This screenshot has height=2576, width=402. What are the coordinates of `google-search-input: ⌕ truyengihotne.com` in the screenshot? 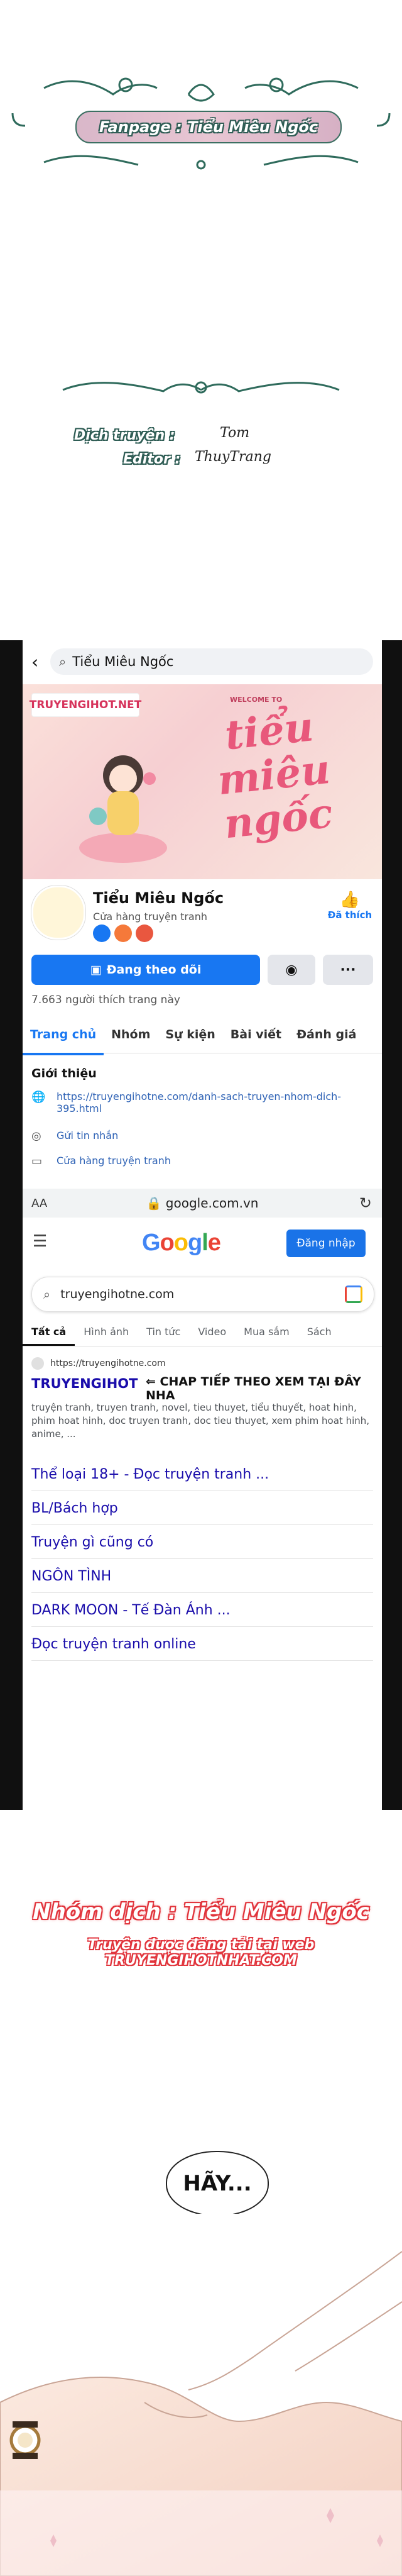 It's located at (203, 1294).